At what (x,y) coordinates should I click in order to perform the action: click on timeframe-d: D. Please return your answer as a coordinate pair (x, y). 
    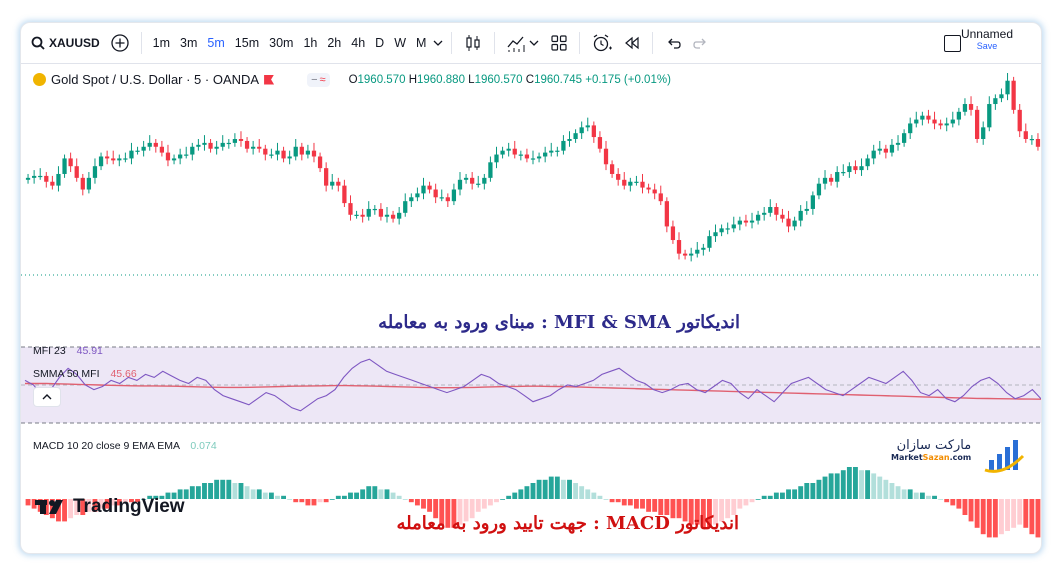
    Looking at the image, I should click on (379, 43).